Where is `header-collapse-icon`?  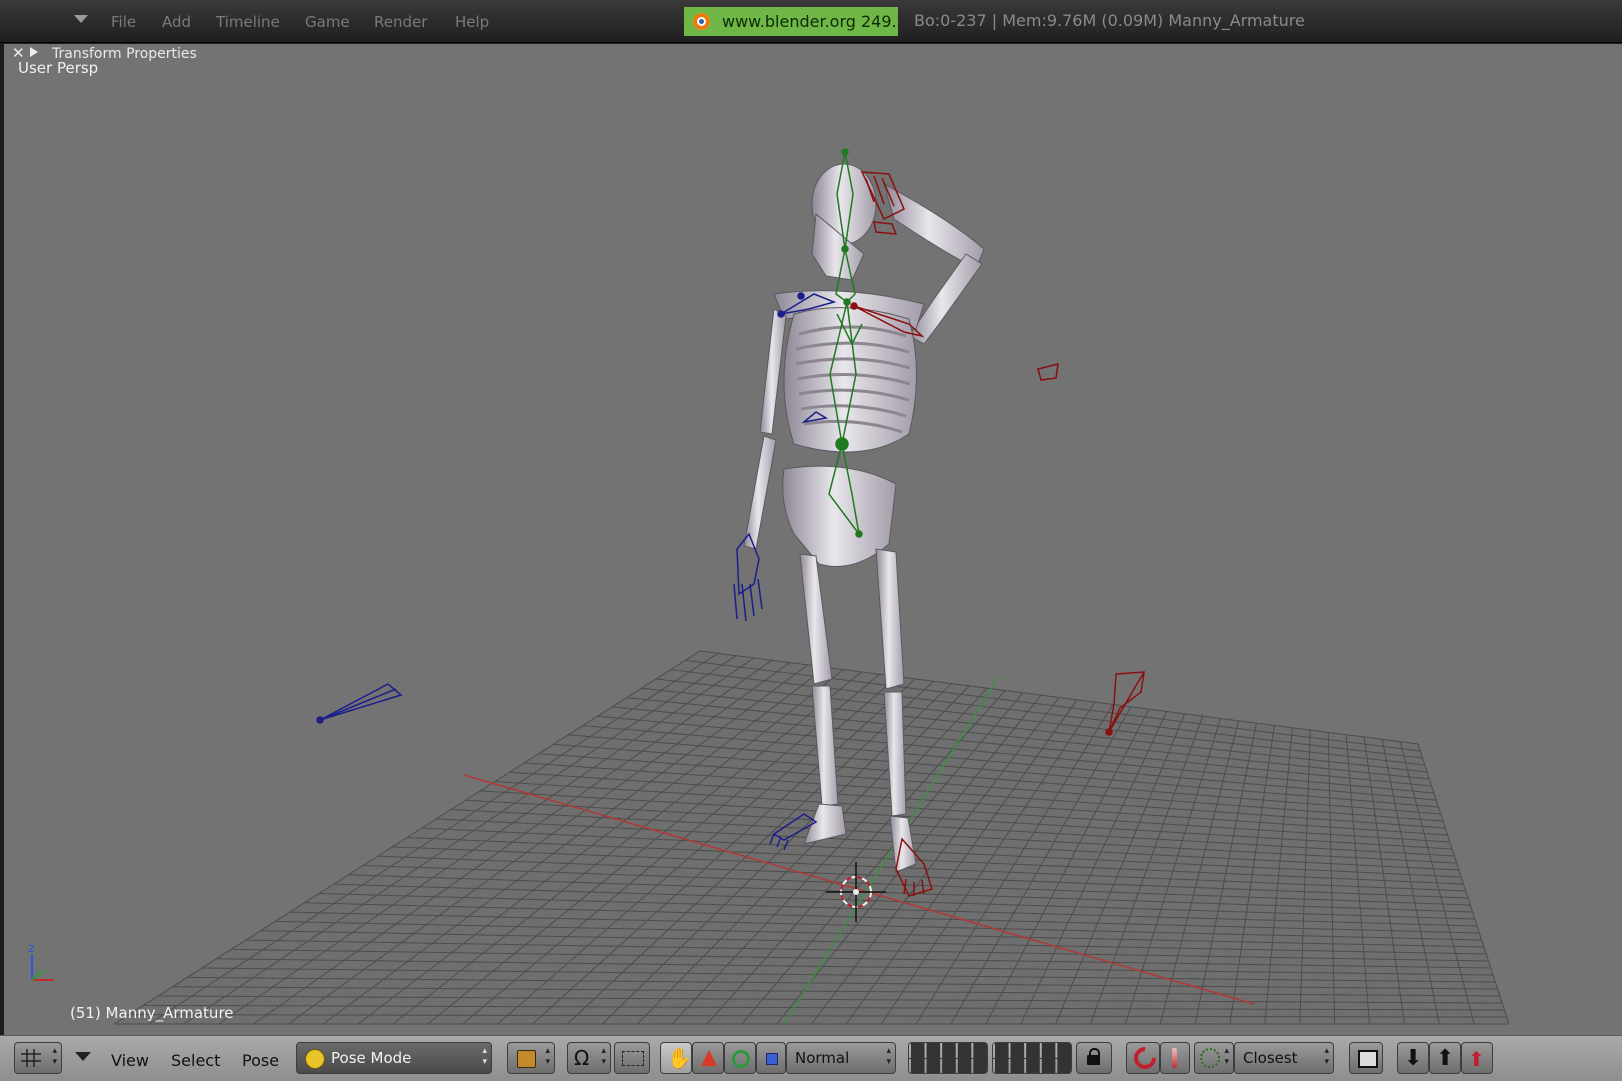 header-collapse-icon is located at coordinates (83, 1056).